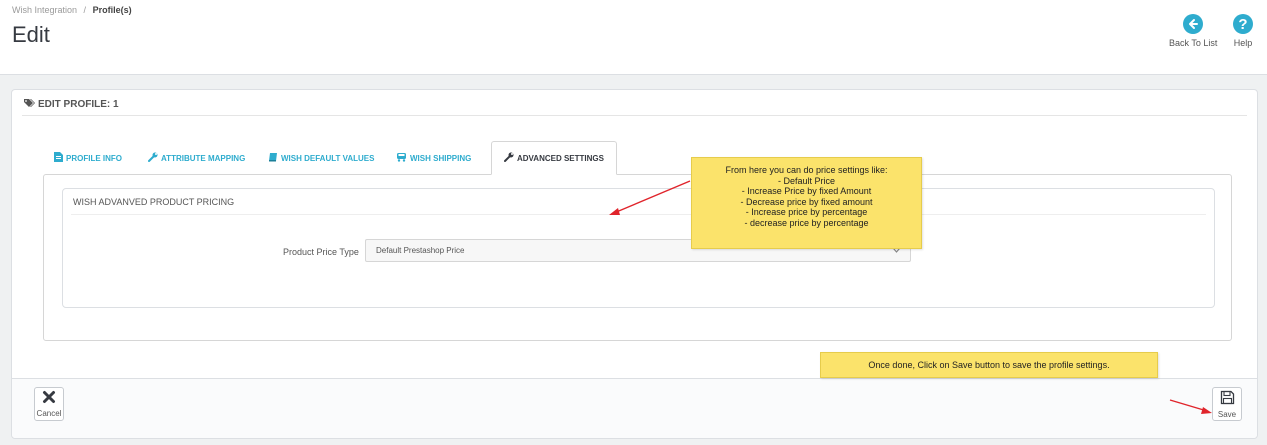  I want to click on panel-heading: EDIT PROFILE: 1, so click(71, 104).